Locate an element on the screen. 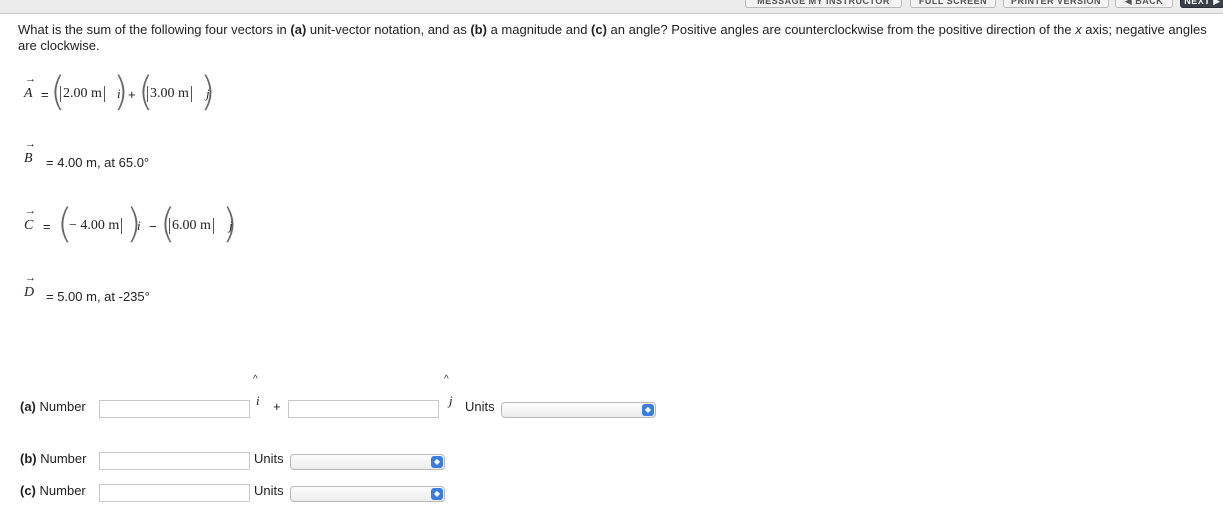 The image size is (1223, 531). vector-d-value: = 5.00 m, at -235° is located at coordinates (98, 296).